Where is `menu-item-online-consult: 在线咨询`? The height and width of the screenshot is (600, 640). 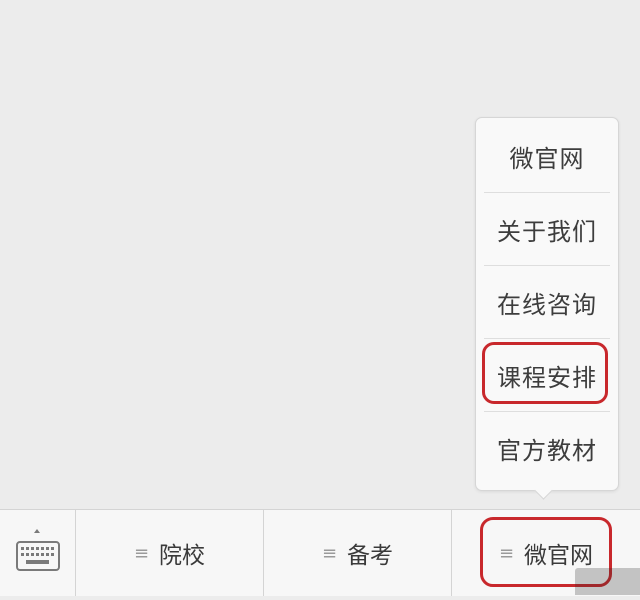 menu-item-online-consult: 在线咨询 is located at coordinates (547, 302).